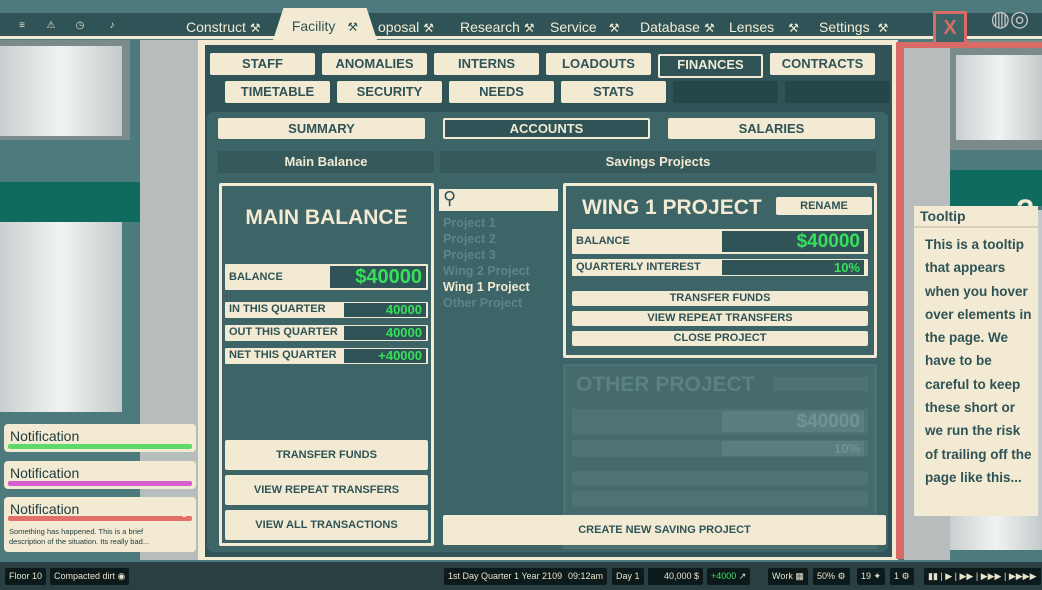  Describe the element at coordinates (764, 27) in the screenshot. I see `tab-lenses: Lenses ⚒` at that location.